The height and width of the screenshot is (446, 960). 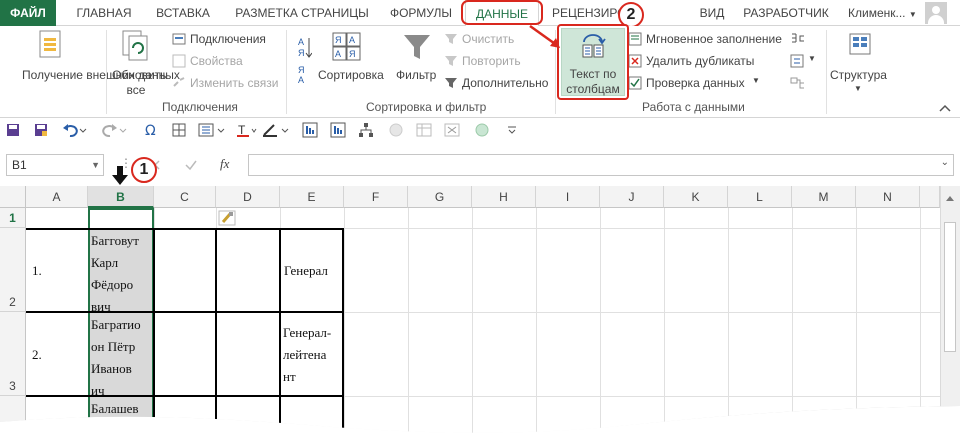 What do you see at coordinates (945, 162) in the screenshot?
I see `expand-formula-icon: ⌄` at bounding box center [945, 162].